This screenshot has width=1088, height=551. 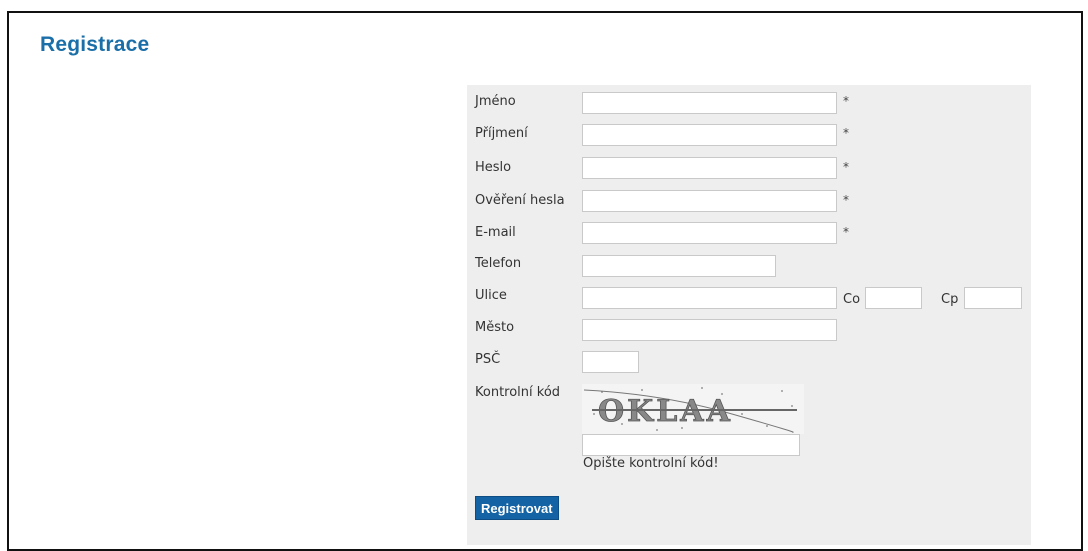 What do you see at coordinates (709, 298) in the screenshot?
I see `street-input` at bounding box center [709, 298].